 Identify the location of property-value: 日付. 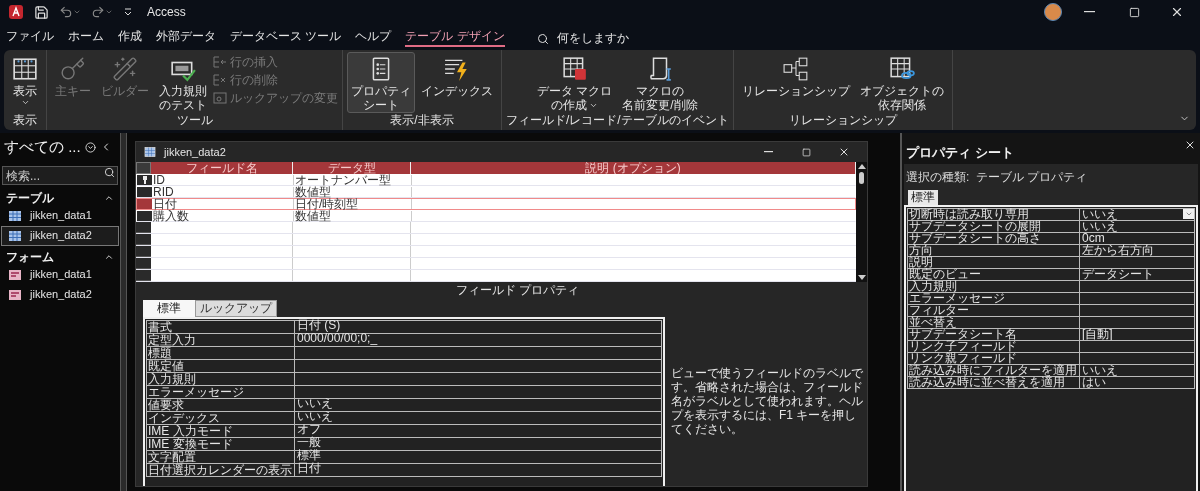
(478, 468).